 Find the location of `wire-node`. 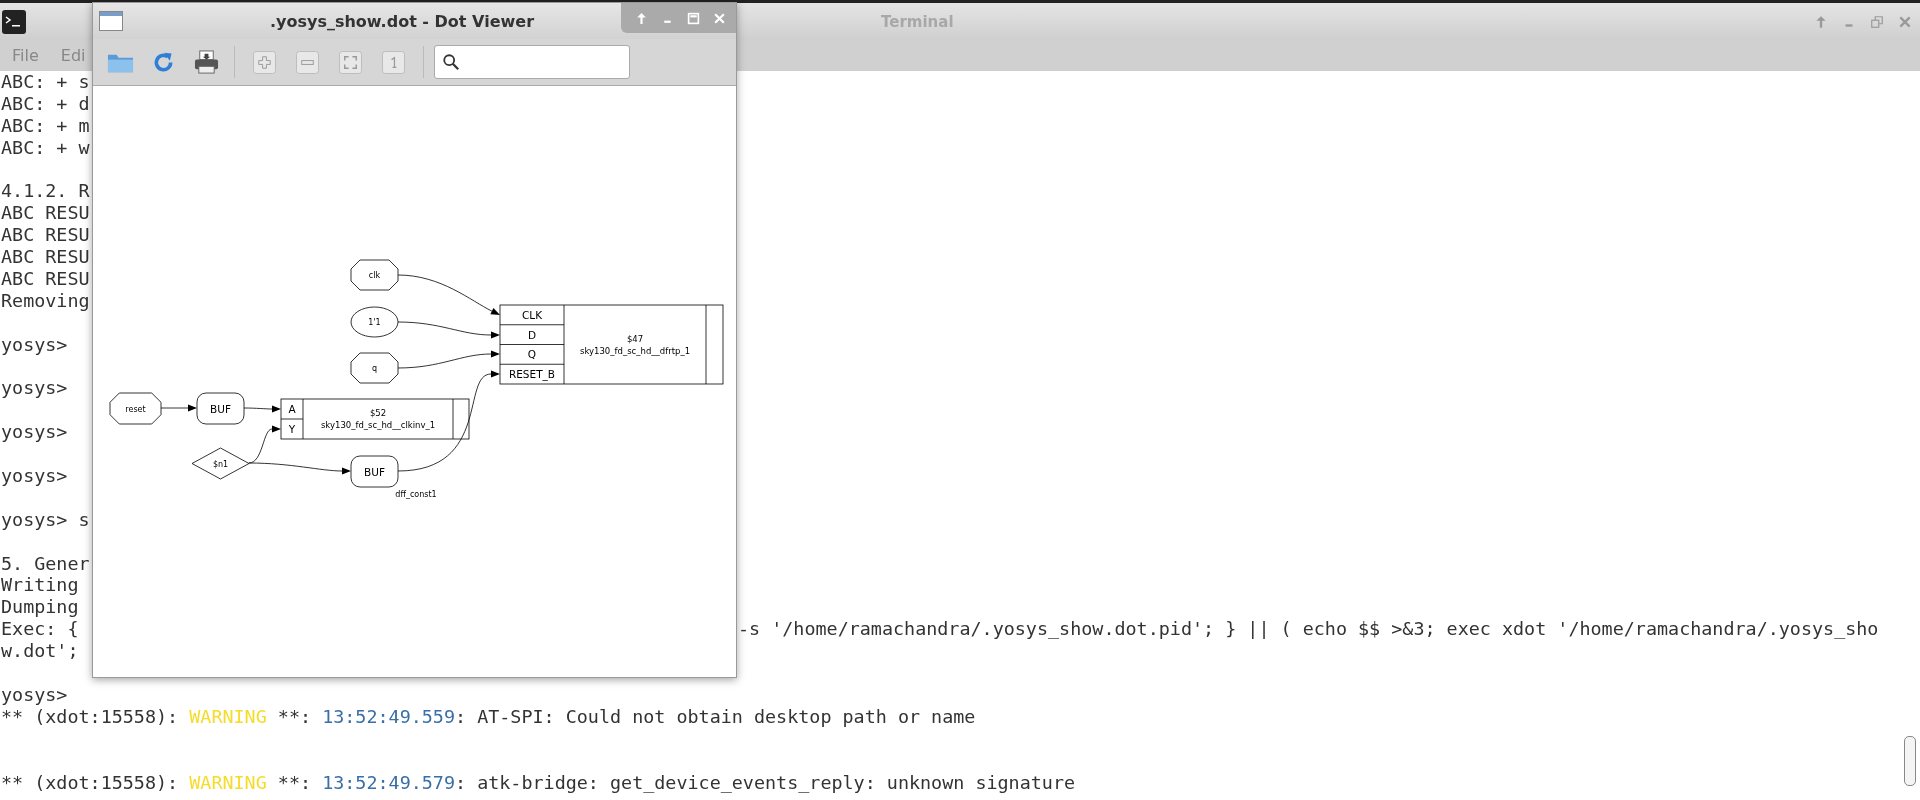

wire-node is located at coordinates (220, 463).